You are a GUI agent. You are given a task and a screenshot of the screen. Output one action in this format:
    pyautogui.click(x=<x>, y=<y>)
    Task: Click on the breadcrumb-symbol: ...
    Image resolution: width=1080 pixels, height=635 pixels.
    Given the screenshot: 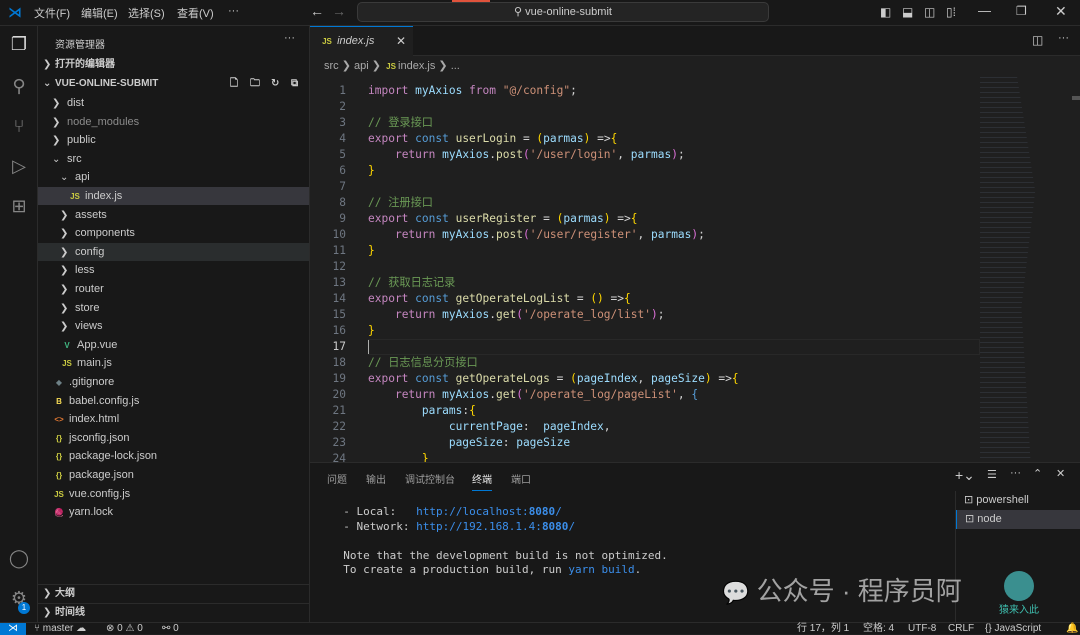 What is the action you would take?
    pyautogui.click(x=455, y=66)
    